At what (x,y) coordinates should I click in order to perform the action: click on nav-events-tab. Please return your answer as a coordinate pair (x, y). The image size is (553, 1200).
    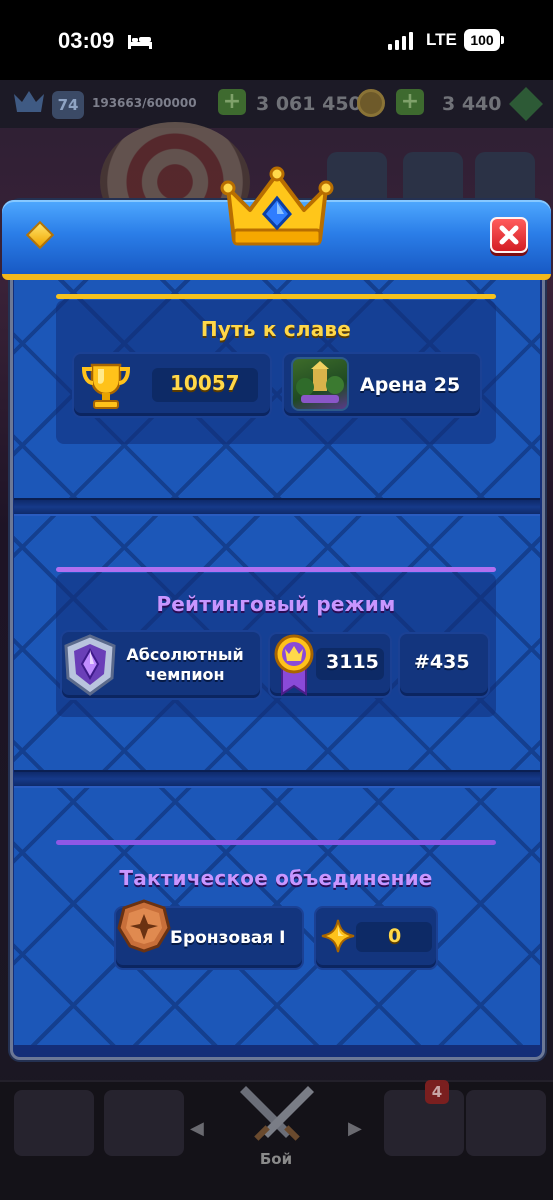
    Looking at the image, I should click on (506, 1123).